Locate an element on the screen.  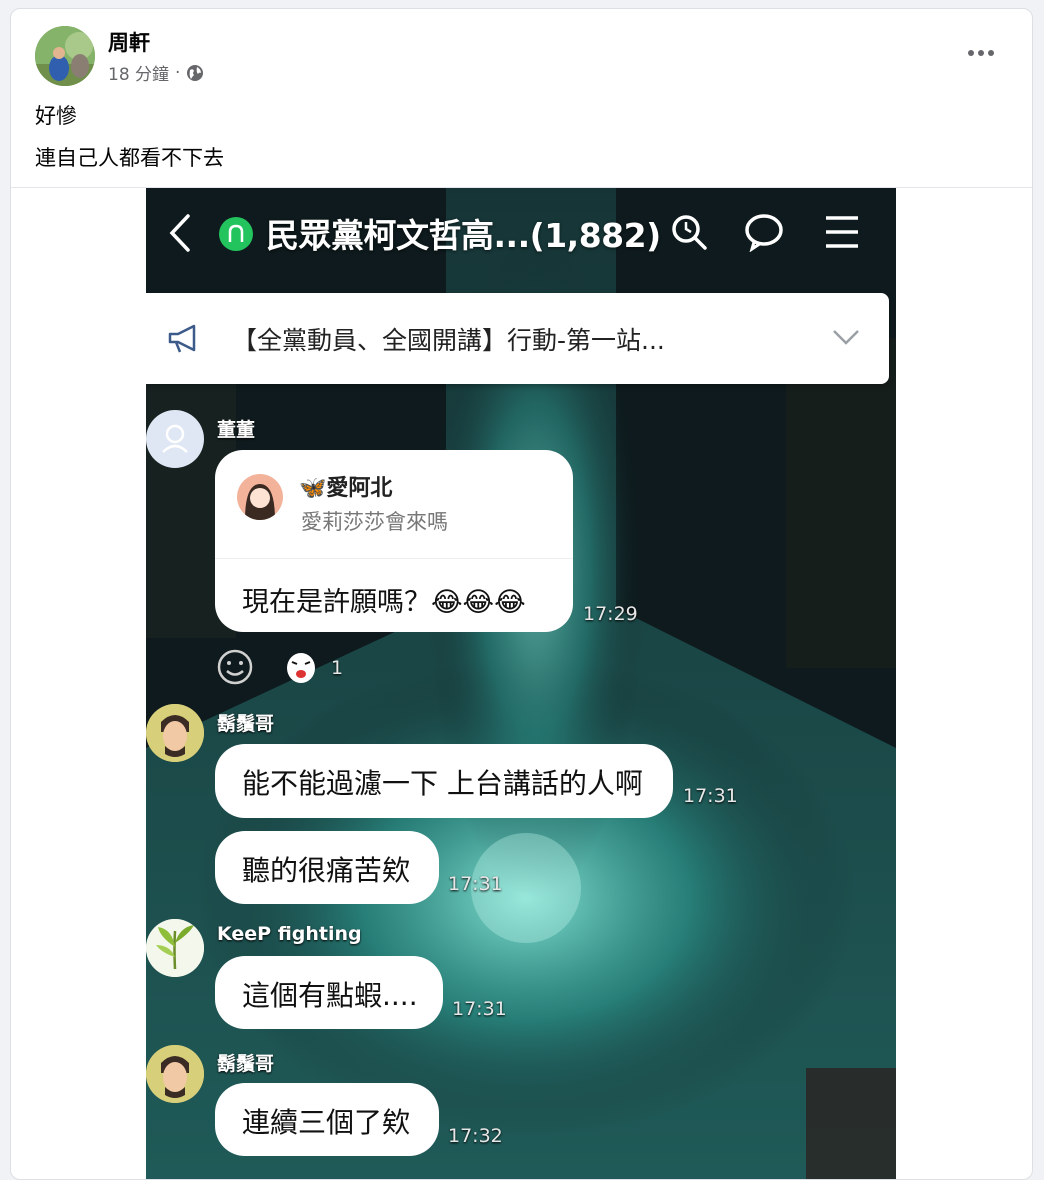
author-avatar is located at coordinates (65, 56).